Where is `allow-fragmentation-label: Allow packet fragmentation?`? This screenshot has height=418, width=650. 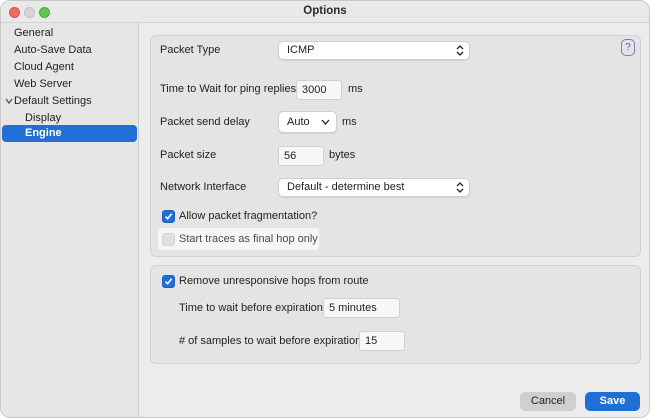
allow-fragmentation-label: Allow packet fragmentation? is located at coordinates (248, 216).